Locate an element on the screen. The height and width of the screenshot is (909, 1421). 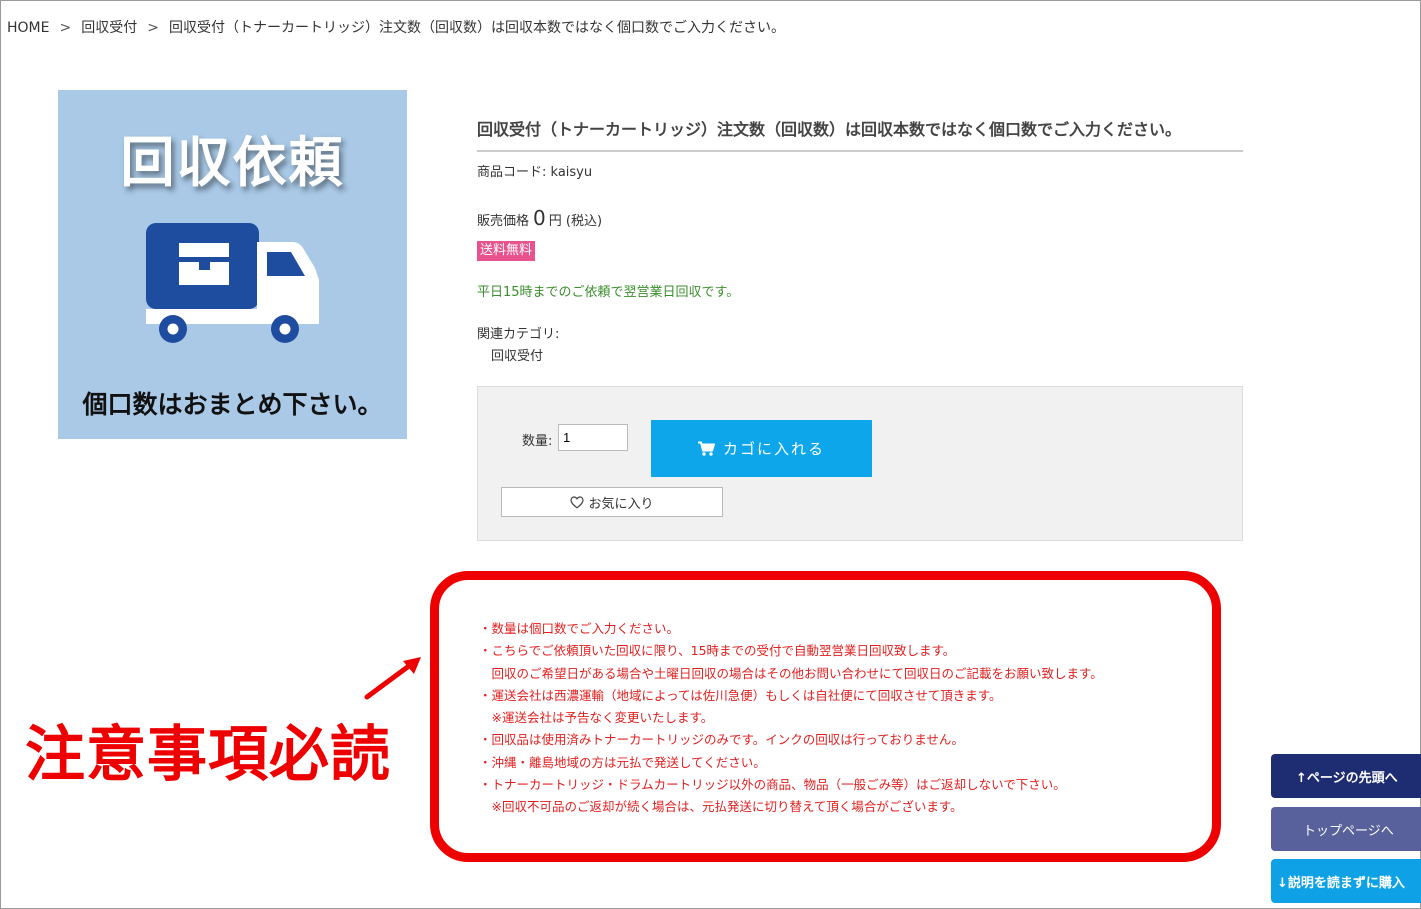
breadcrumb-category-link: 回収受付 is located at coordinates (109, 28).